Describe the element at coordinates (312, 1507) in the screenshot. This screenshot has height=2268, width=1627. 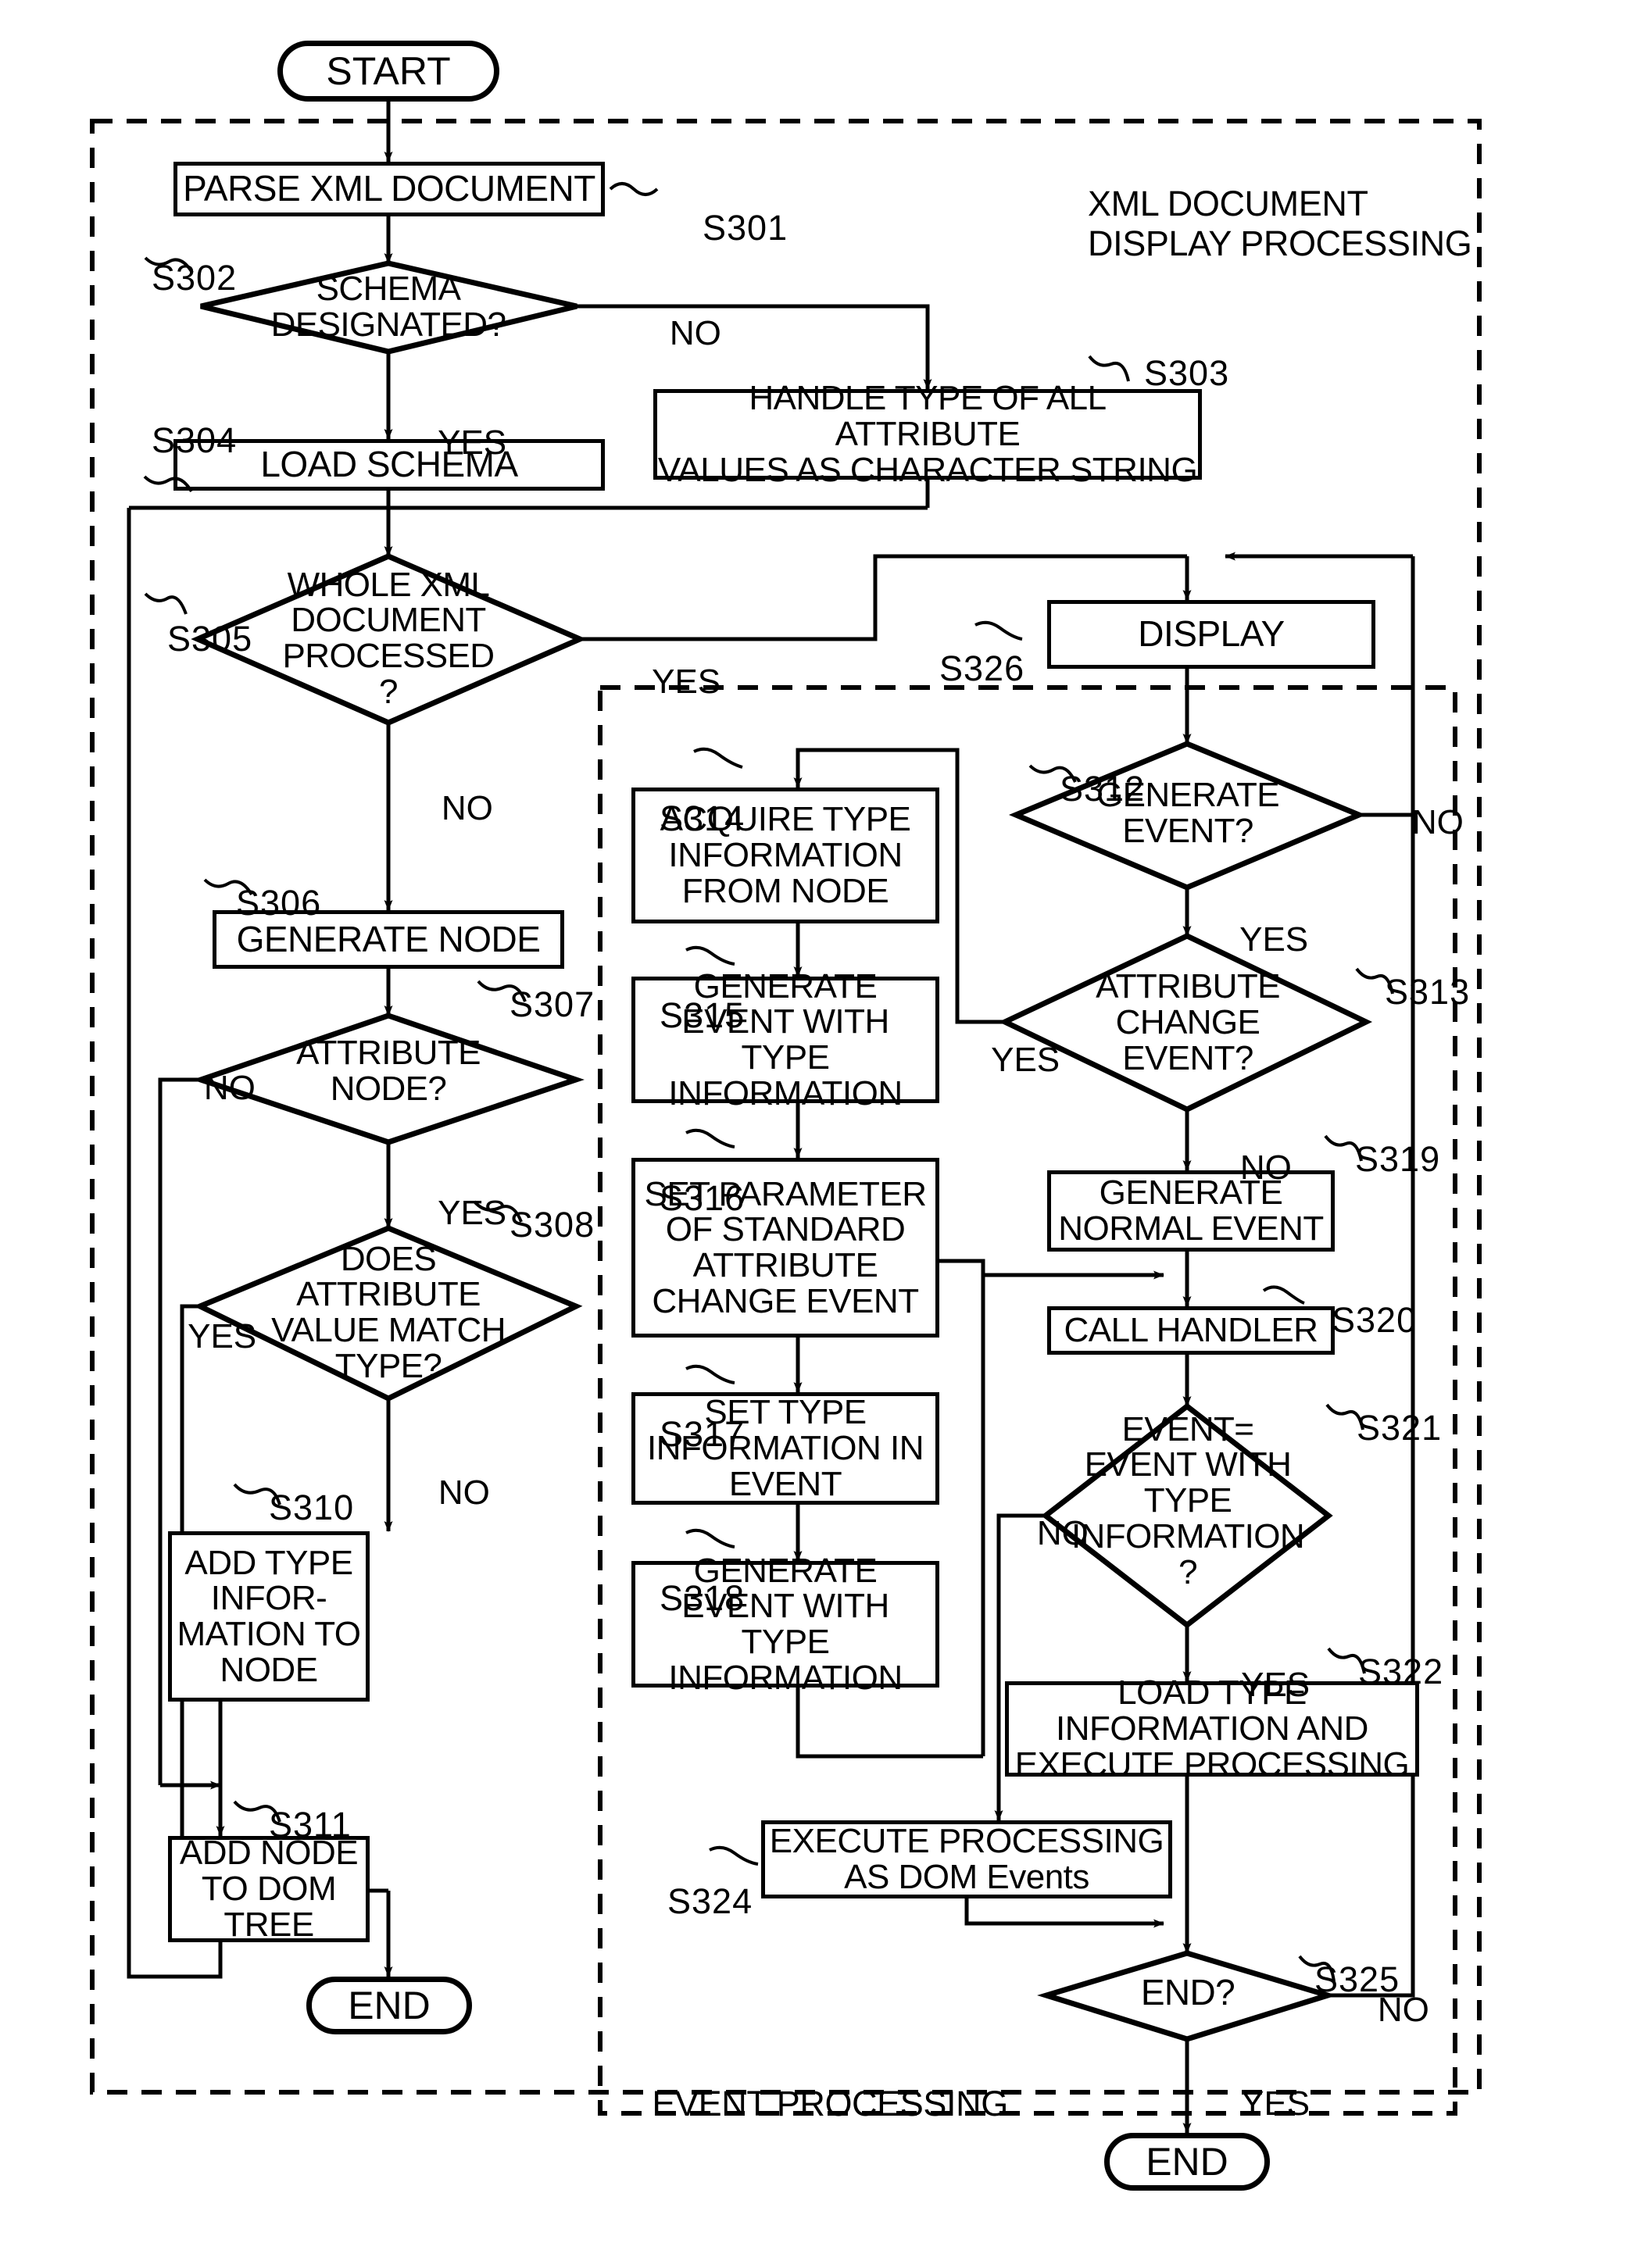
I see `step-ref-s310: S310` at that location.